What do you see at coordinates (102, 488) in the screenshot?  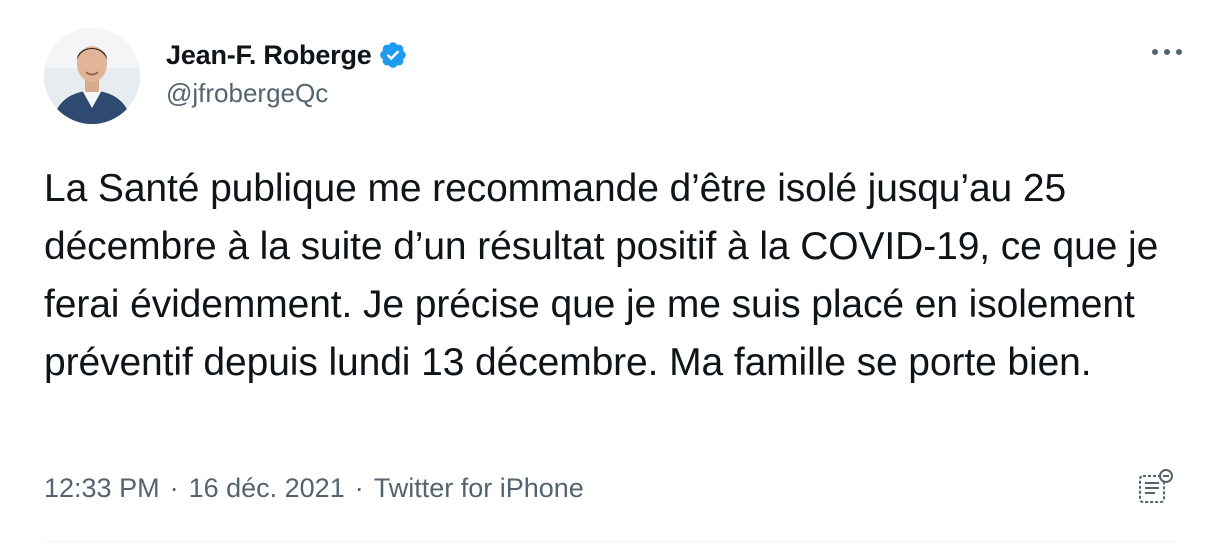 I see `tweet-time: 12:33 PM` at bounding box center [102, 488].